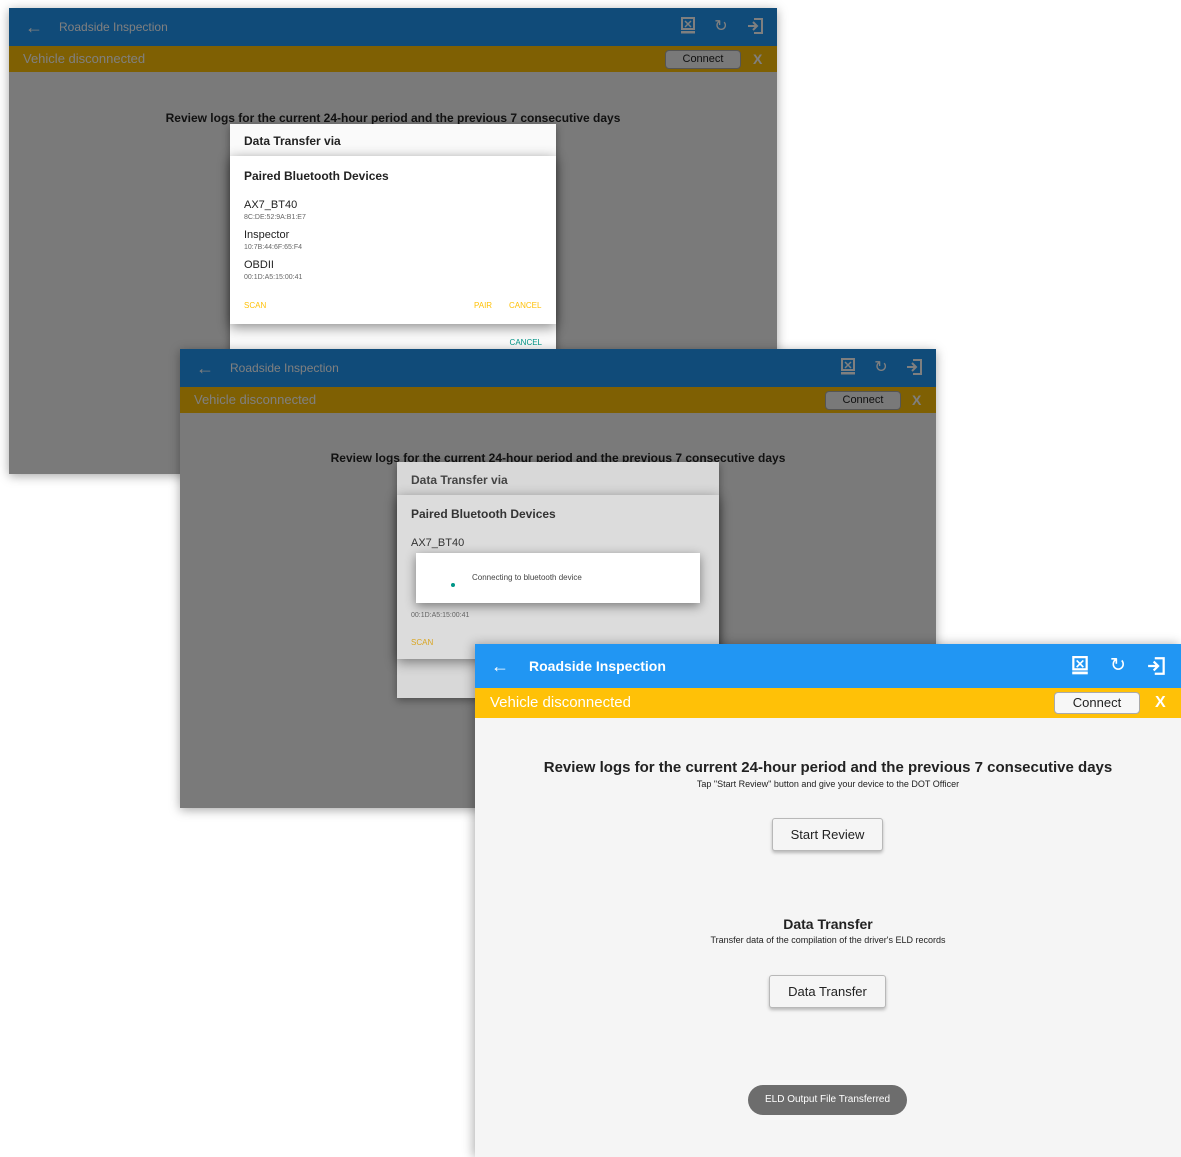 The image size is (1181, 1157). Describe the element at coordinates (560, 702) in the screenshot. I see `vehicle-status-text: Vehicle disconnected` at that location.